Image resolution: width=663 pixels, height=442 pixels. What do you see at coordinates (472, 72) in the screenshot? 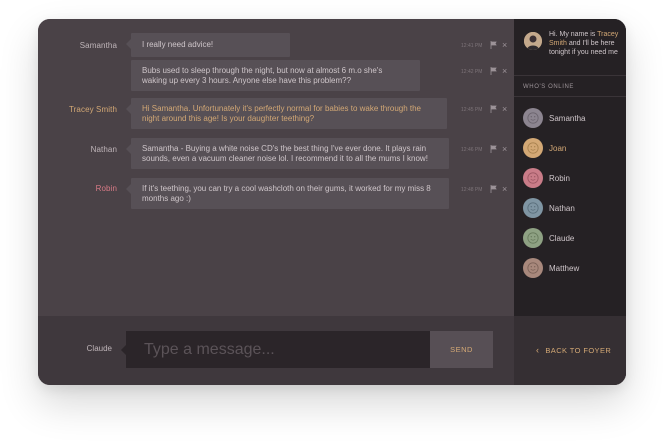
I see `message-time: 12:42 PM` at bounding box center [472, 72].